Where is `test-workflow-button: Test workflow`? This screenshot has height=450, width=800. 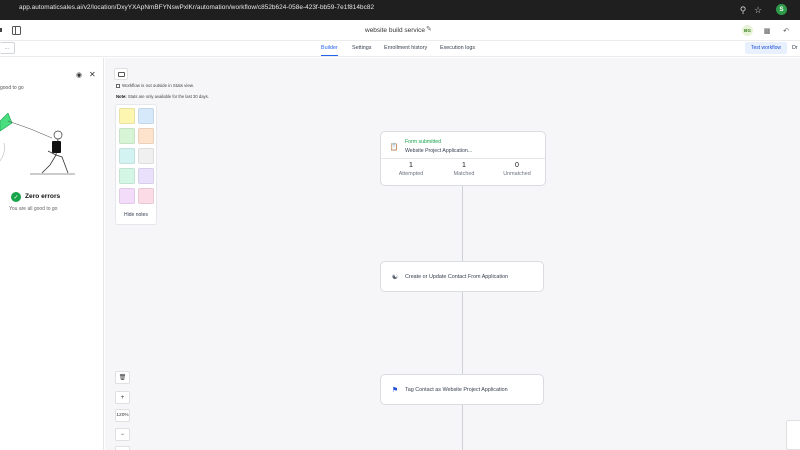 test-workflow-button: Test workflow is located at coordinates (766, 48).